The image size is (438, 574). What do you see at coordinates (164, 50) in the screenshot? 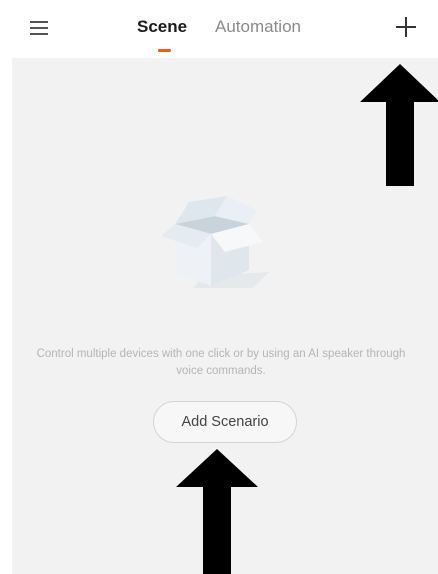
I see `active-tab-indicator` at bounding box center [164, 50].